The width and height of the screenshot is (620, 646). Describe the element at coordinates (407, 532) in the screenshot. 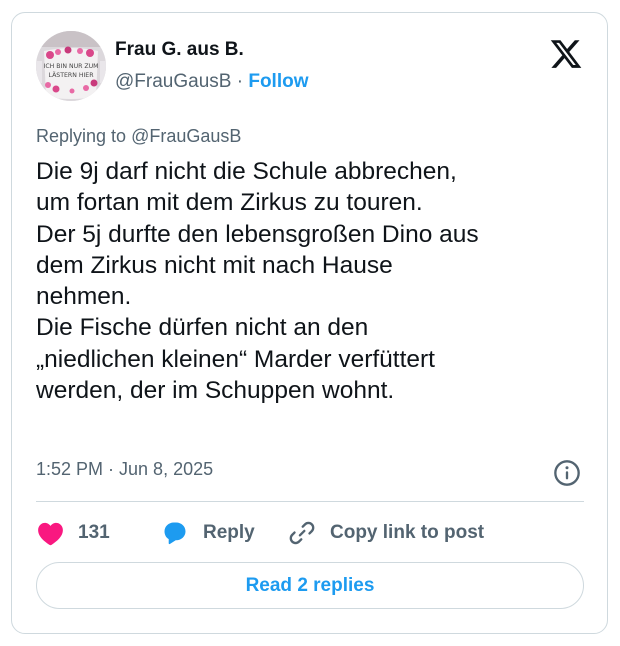

I see `copy-link-label: Copy link to post` at that location.